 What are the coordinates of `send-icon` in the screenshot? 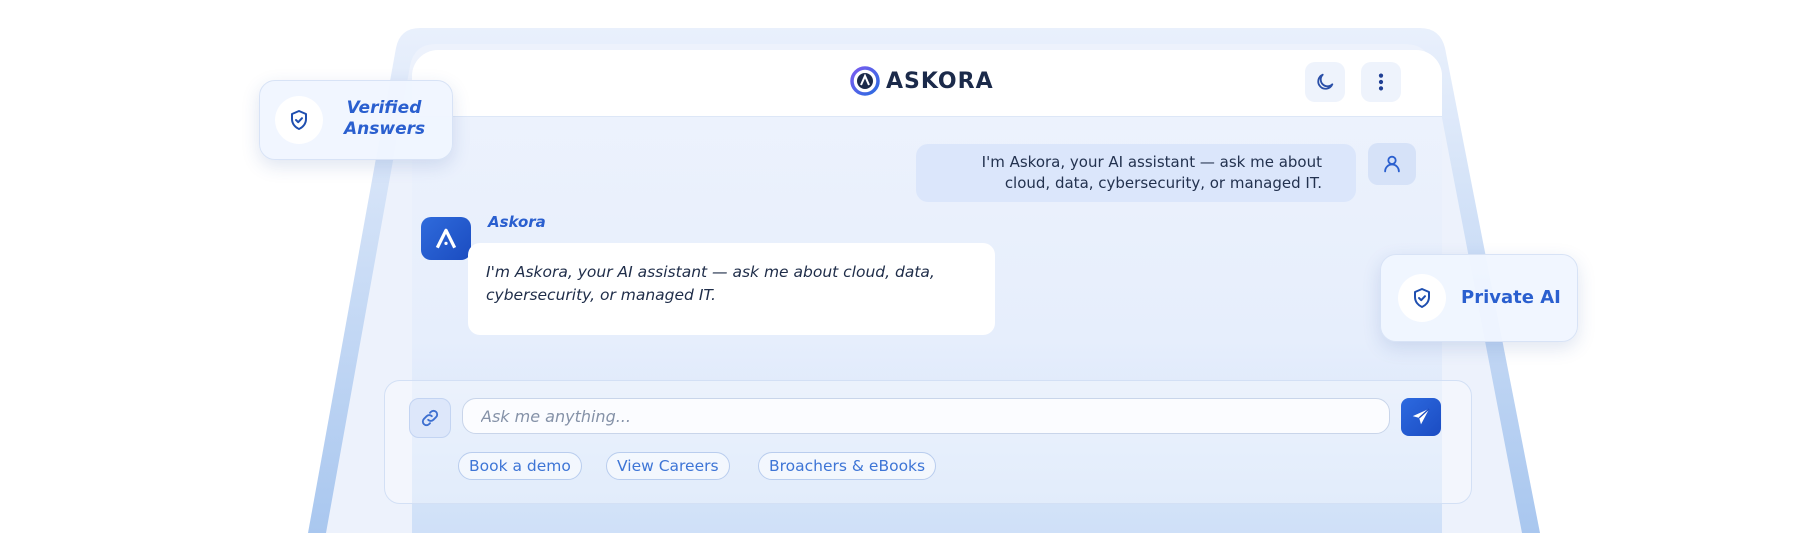 It's located at (1421, 416).